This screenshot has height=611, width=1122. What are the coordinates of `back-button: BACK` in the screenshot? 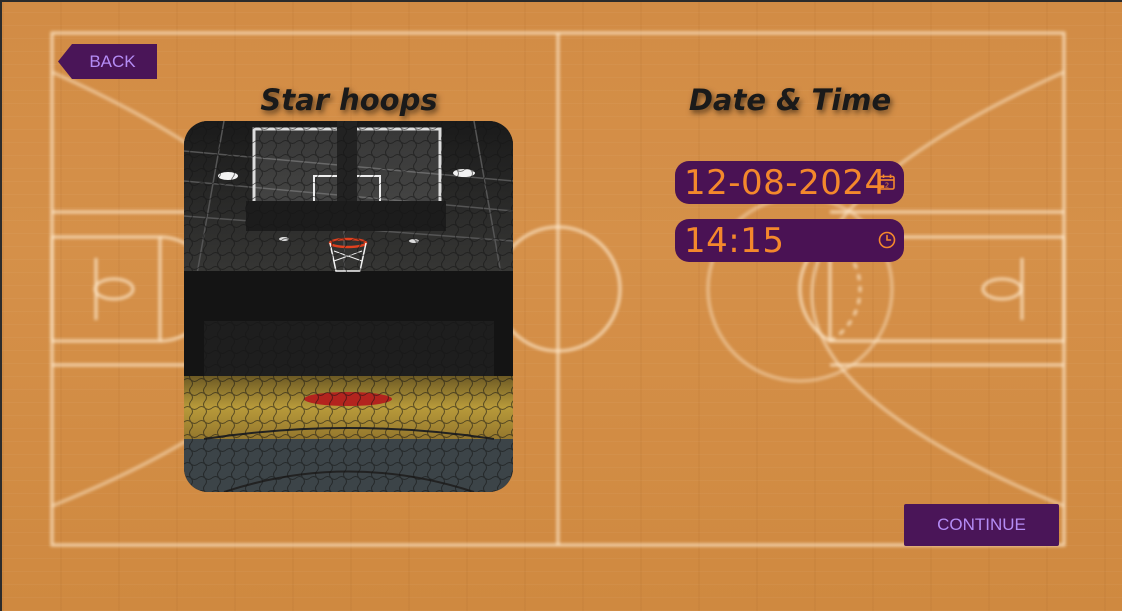 It's located at (107, 61).